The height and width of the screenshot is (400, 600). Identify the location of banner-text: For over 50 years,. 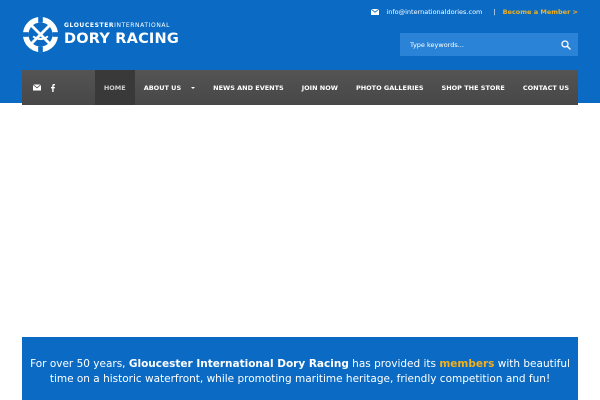
(79, 364).